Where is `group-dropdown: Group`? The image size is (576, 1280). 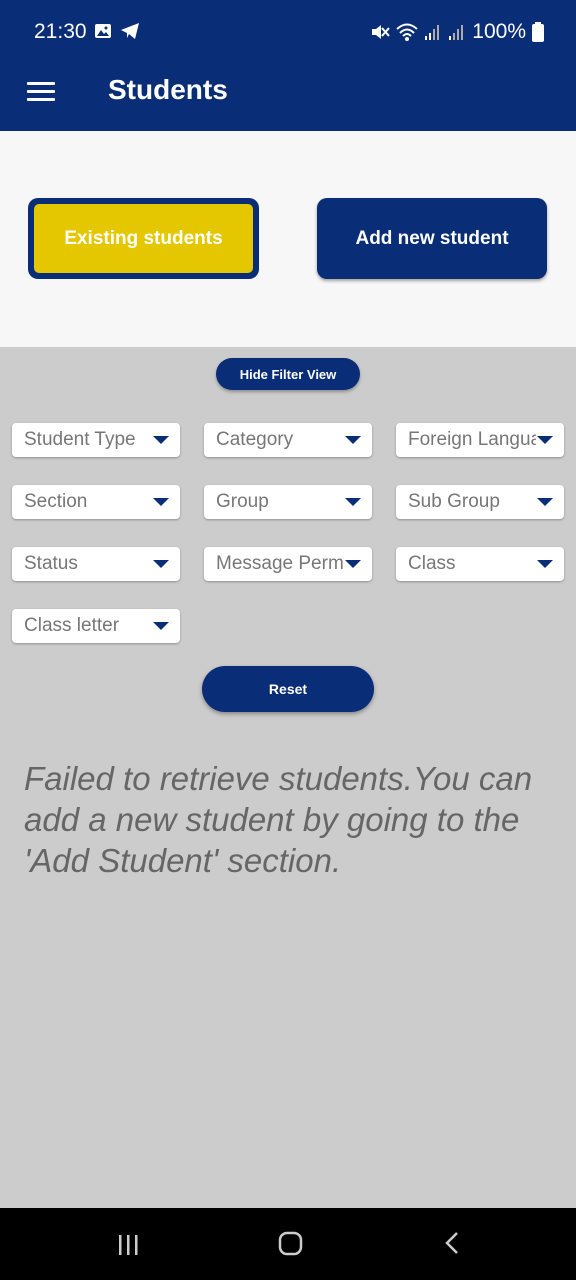 group-dropdown: Group is located at coordinates (288, 502).